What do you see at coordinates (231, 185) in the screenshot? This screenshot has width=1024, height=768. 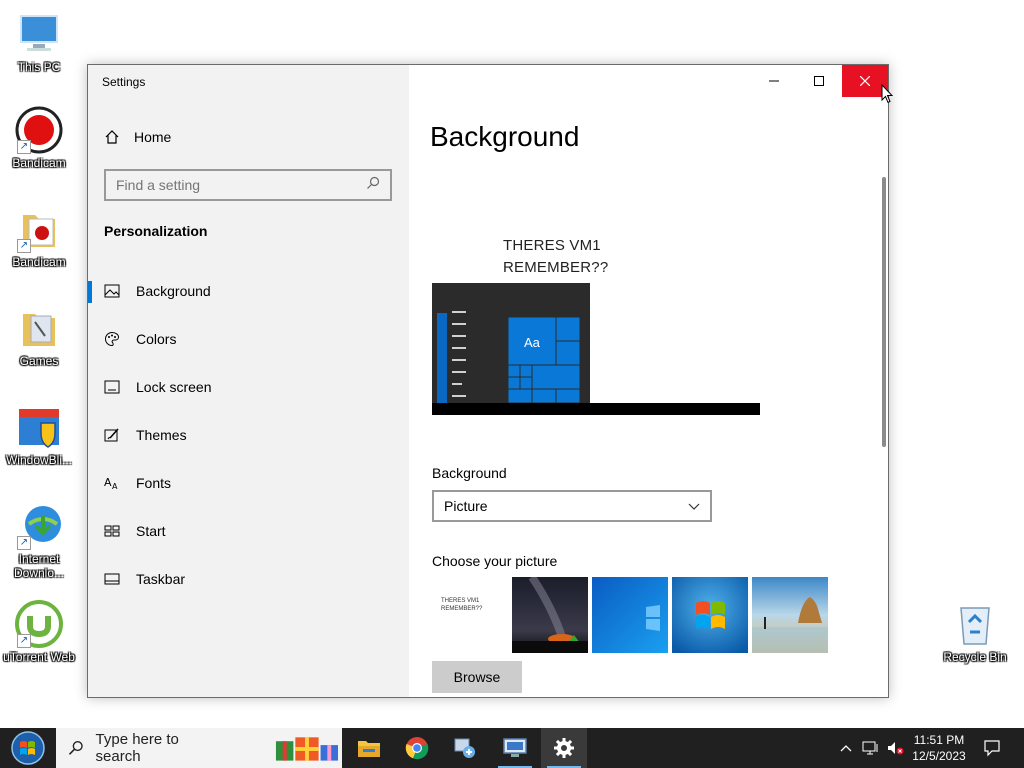 I see `find-setting-input` at bounding box center [231, 185].